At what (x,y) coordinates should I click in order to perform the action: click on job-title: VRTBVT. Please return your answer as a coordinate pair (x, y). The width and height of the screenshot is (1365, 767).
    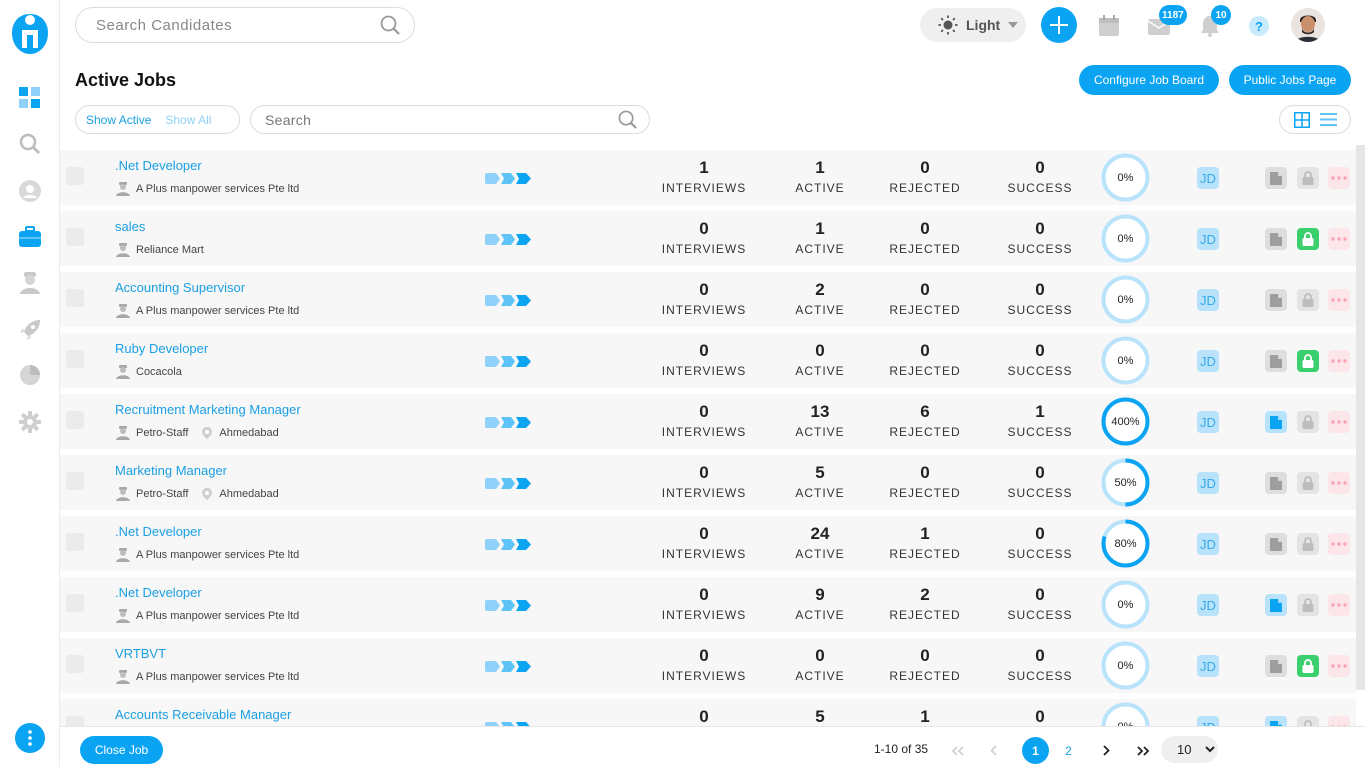
    Looking at the image, I should click on (140, 653).